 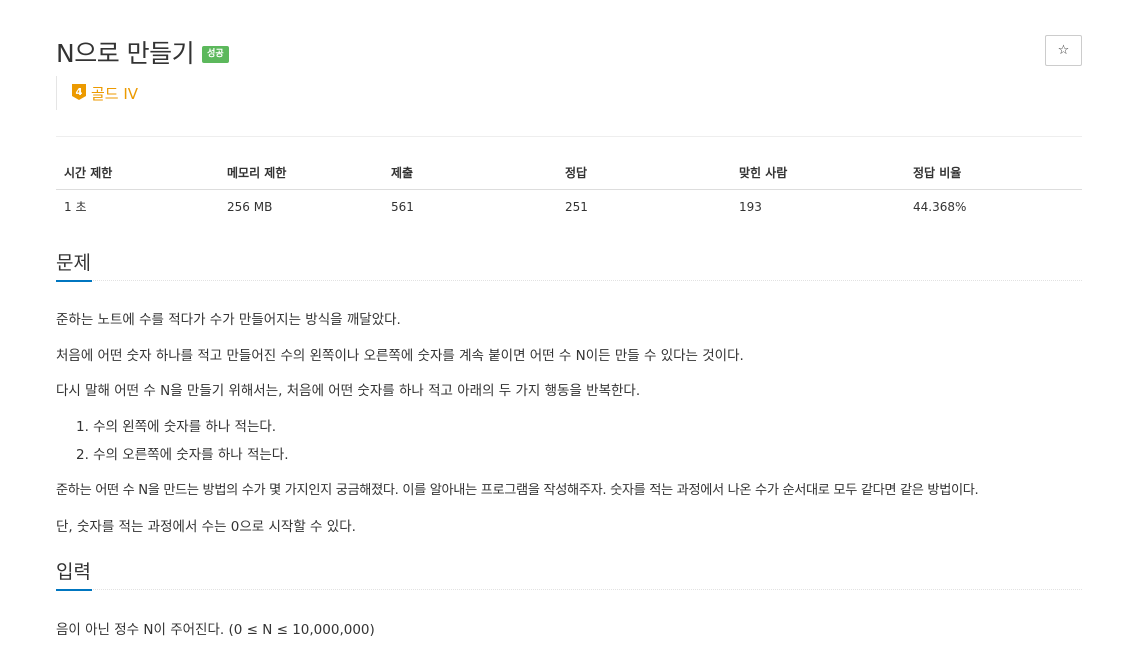 What do you see at coordinates (250, 206) in the screenshot?
I see `value-memory-limit: 256 MB` at bounding box center [250, 206].